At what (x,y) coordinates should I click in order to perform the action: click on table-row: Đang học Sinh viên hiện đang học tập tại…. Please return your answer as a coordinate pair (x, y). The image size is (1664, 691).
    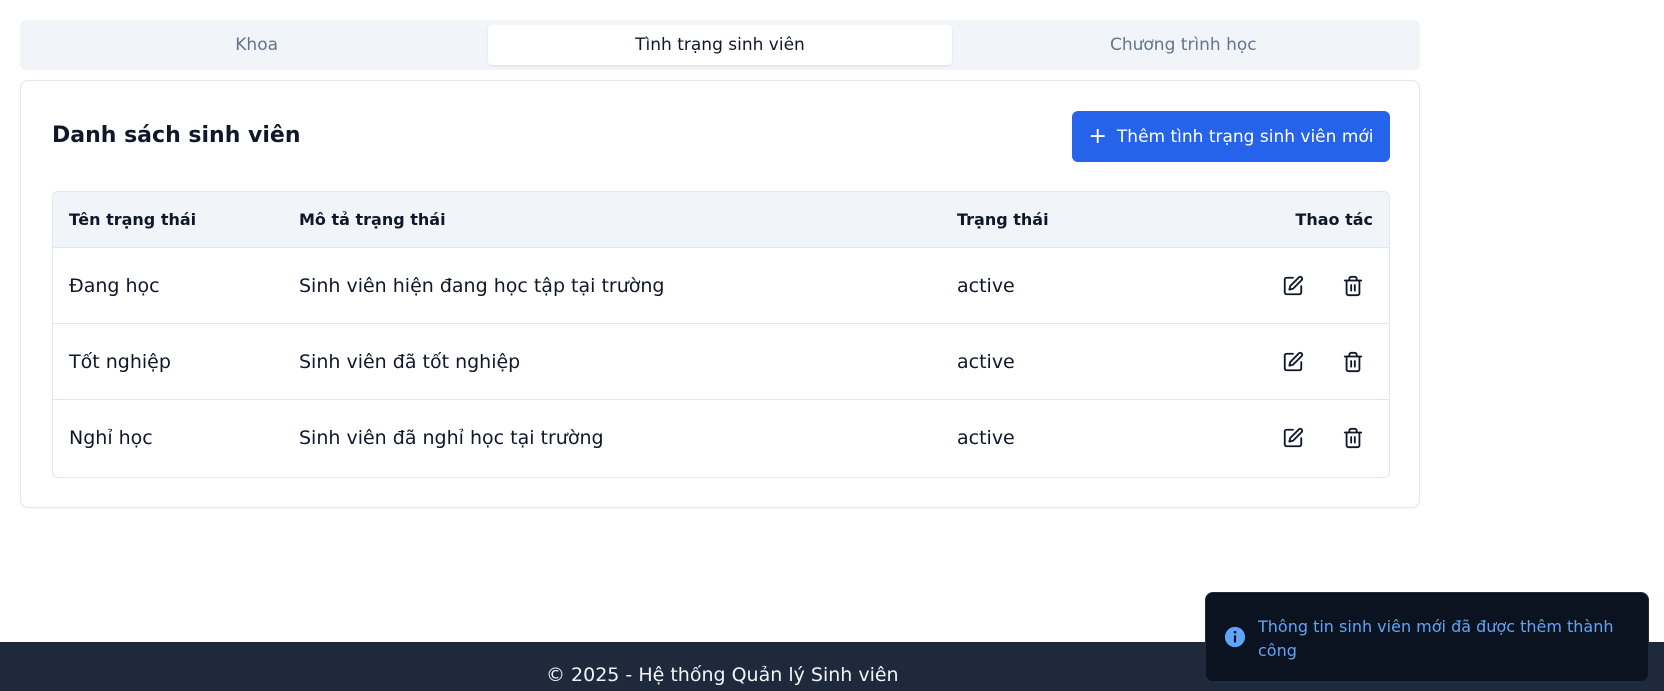
    Looking at the image, I should click on (721, 286).